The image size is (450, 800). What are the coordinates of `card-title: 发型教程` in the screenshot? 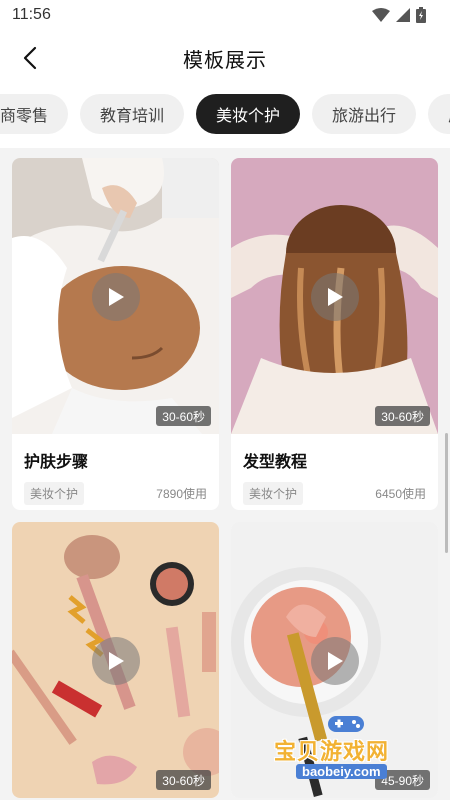 It's located at (275, 462).